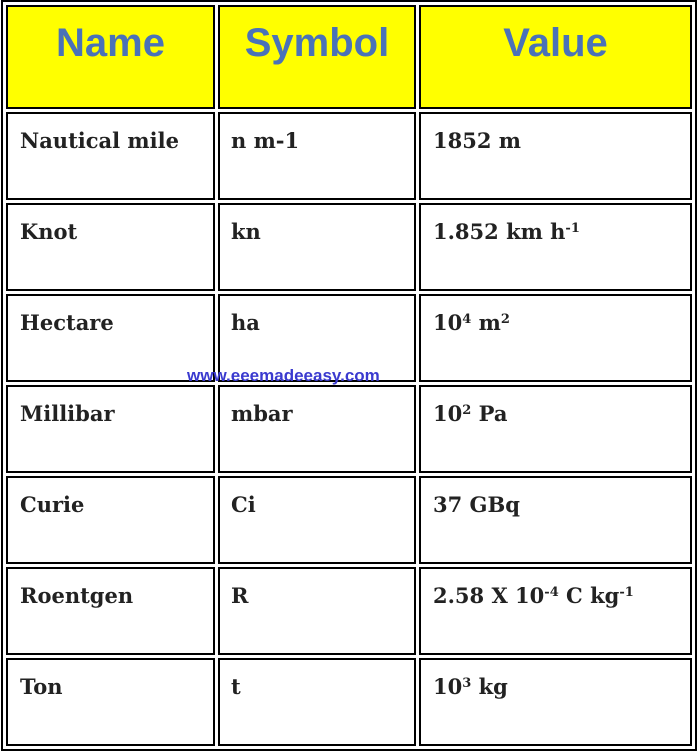 The image size is (699, 751). I want to click on cell-name: Millibar, so click(110, 429).